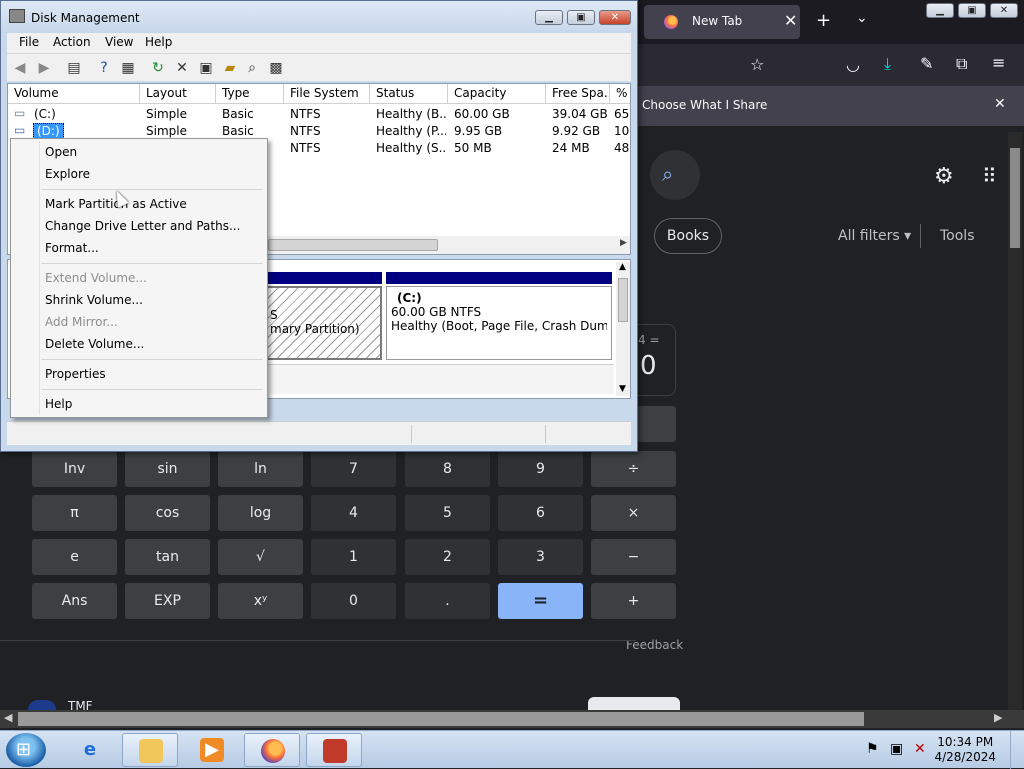 The height and width of the screenshot is (769, 1024). Describe the element at coordinates (1015, 427) in the screenshot. I see `vertical-scrollbar` at that location.